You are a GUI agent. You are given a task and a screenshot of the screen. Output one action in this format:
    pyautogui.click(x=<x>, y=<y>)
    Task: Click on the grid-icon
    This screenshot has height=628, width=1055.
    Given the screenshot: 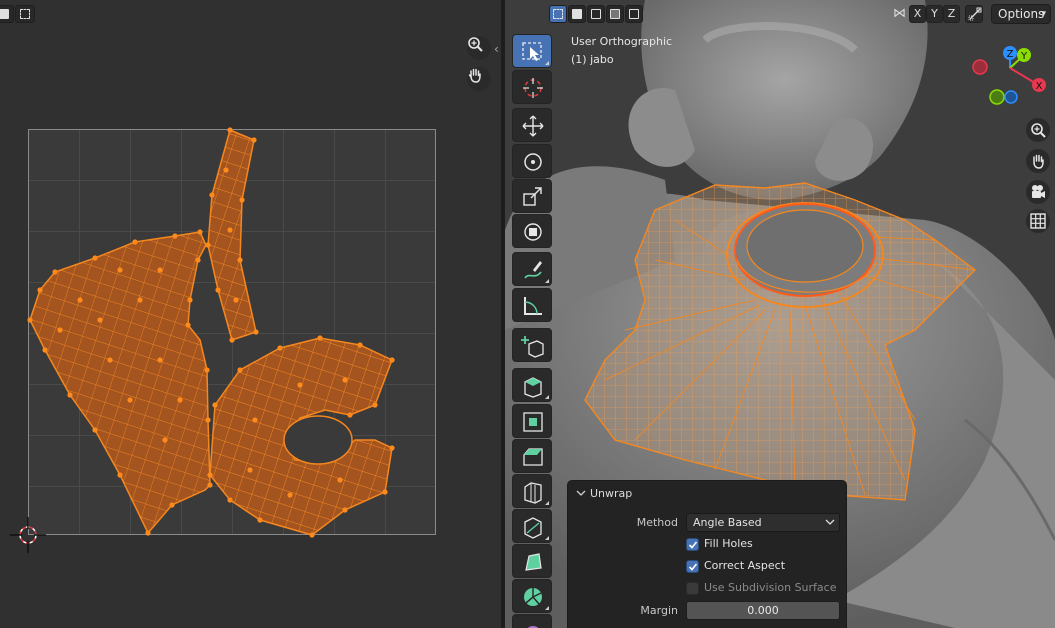 What is the action you would take?
    pyautogui.click(x=1038, y=221)
    